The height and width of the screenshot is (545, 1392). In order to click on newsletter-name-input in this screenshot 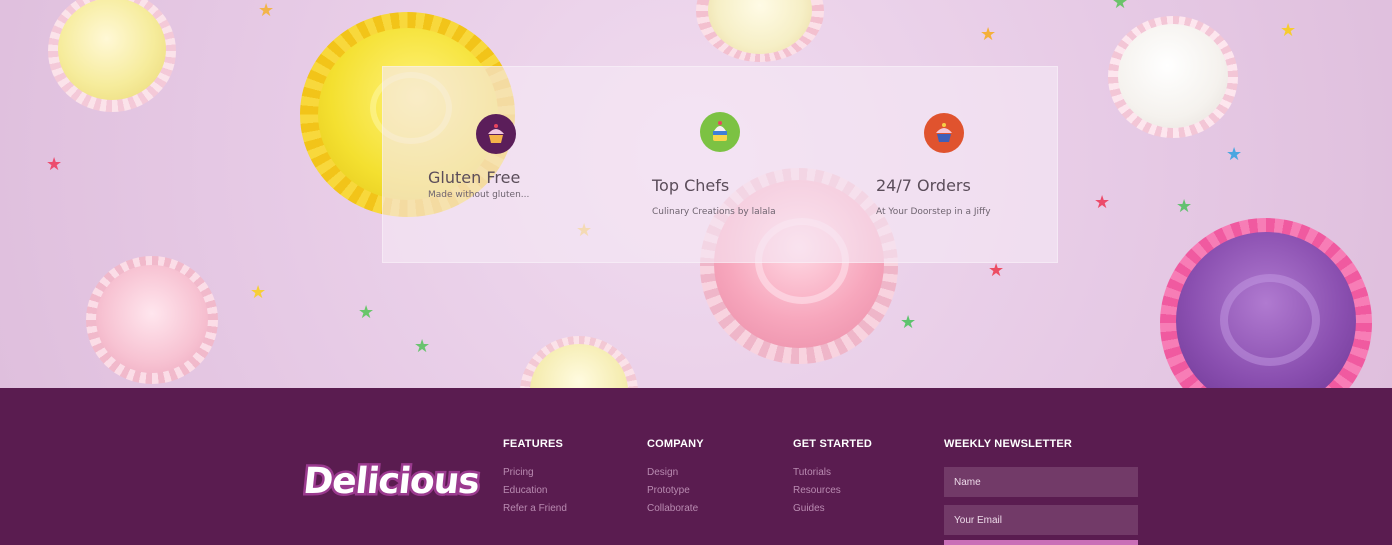, I will do `click(1041, 482)`.